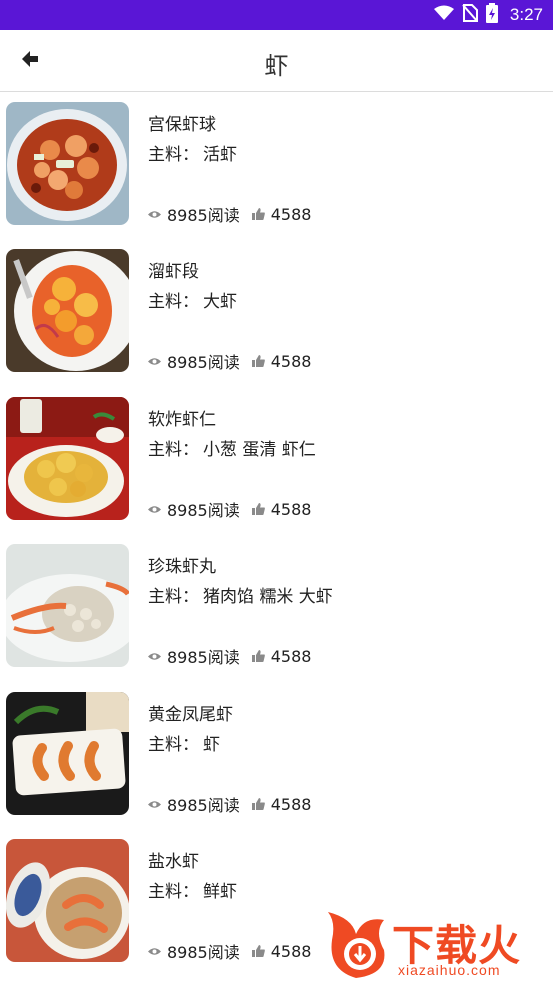  What do you see at coordinates (220, 302) in the screenshot?
I see `ingredients-value: 大虾` at bounding box center [220, 302].